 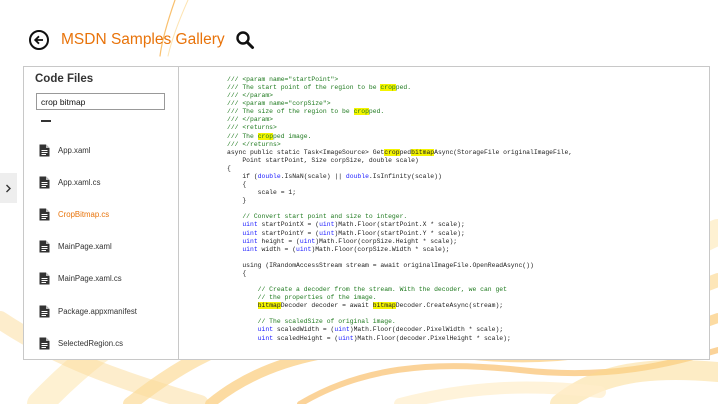 I want to click on file-name: App.xaml.cs, so click(x=79, y=182).